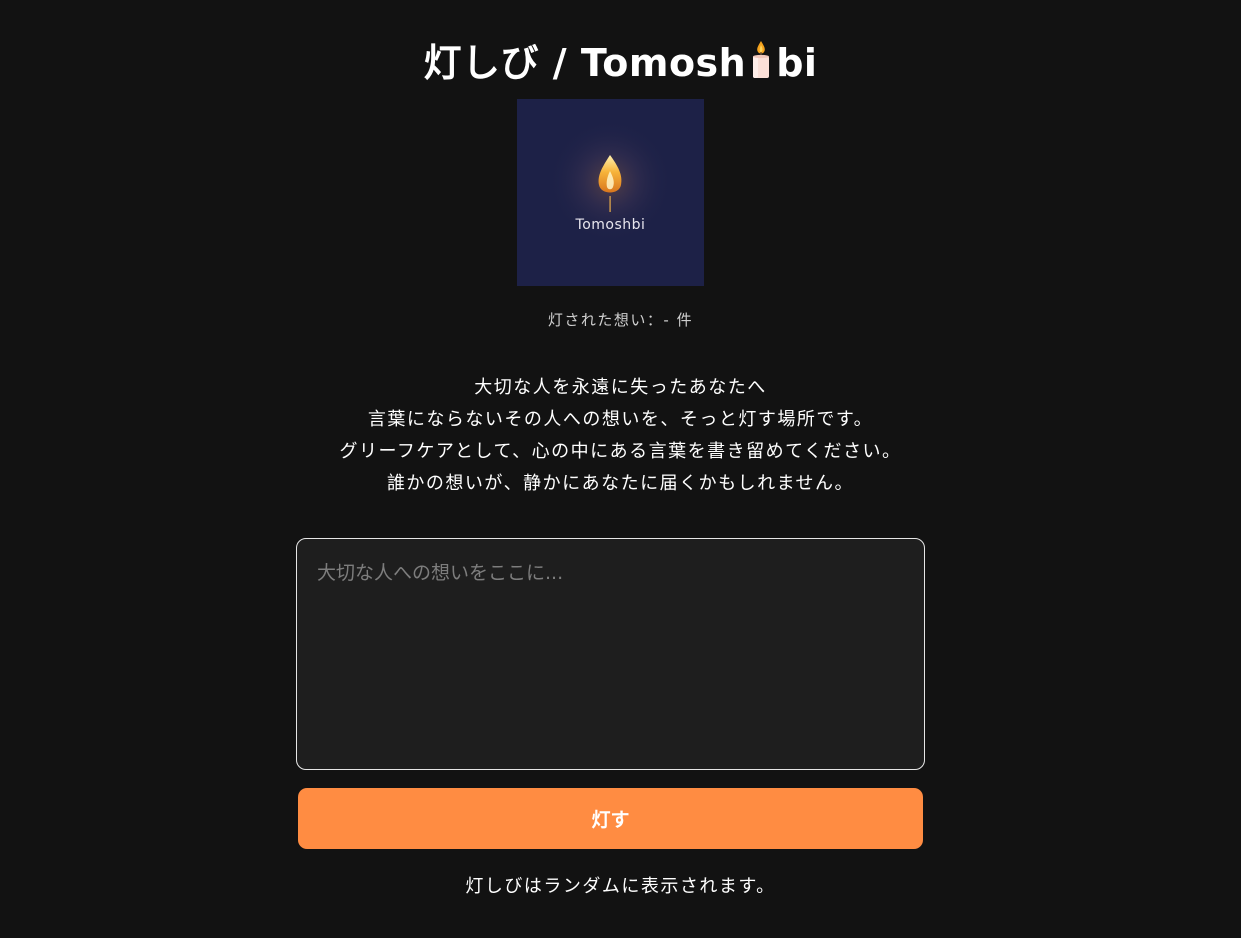 This screenshot has width=1241, height=938. Describe the element at coordinates (620, 419) in the screenshot. I see `intro-line: 言葉にならないその人への想いを、そっと灯す場所です。` at that location.